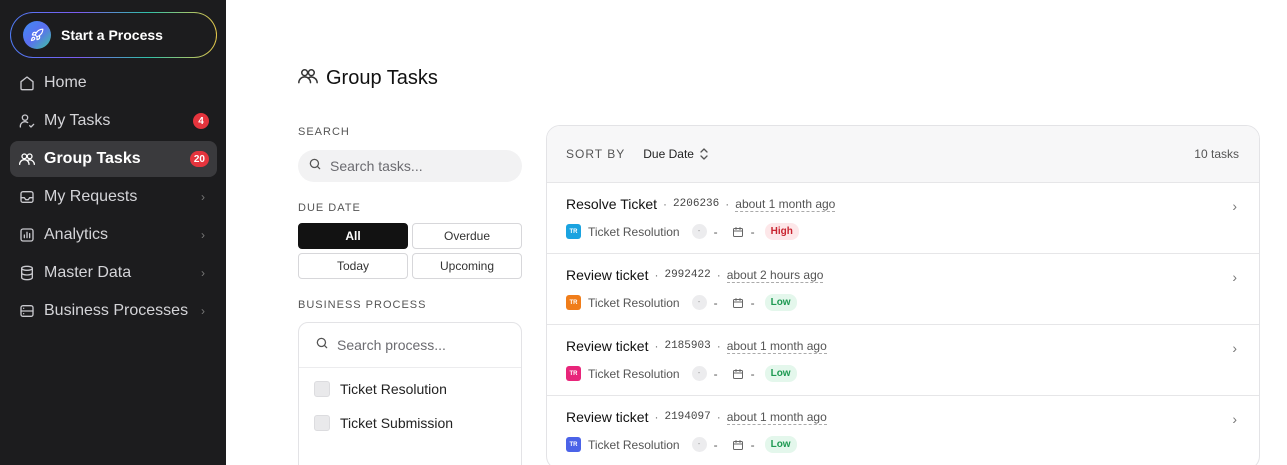  What do you see at coordinates (113, 83) in the screenshot?
I see `sidebar-item-home: Home` at bounding box center [113, 83].